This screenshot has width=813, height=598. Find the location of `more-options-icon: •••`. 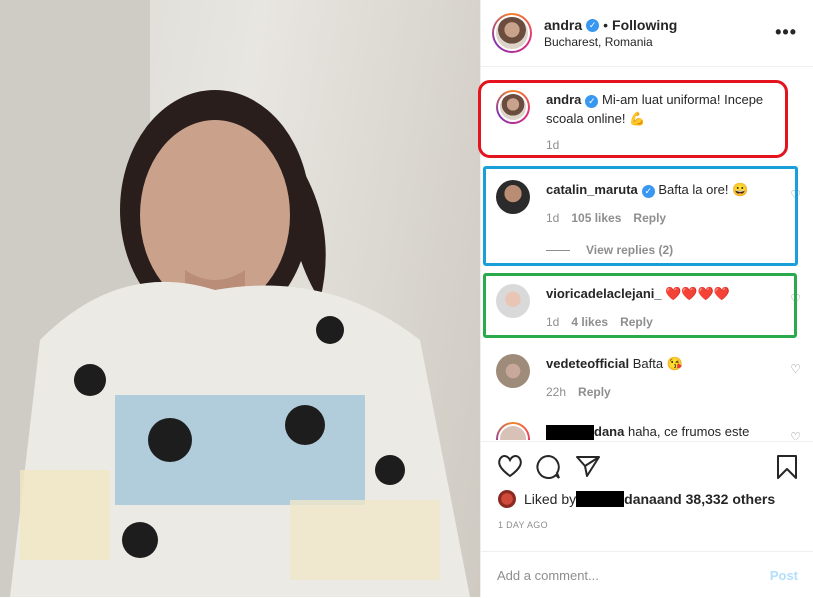

more-options-icon: ••• is located at coordinates (786, 32).